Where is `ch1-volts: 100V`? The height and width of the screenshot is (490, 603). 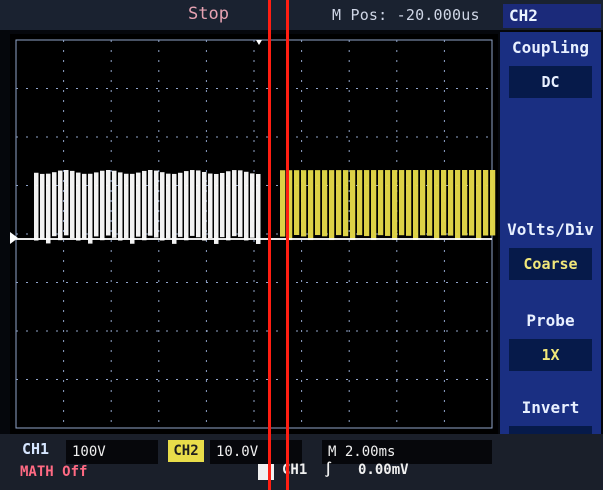 ch1-volts: 100V is located at coordinates (112, 452).